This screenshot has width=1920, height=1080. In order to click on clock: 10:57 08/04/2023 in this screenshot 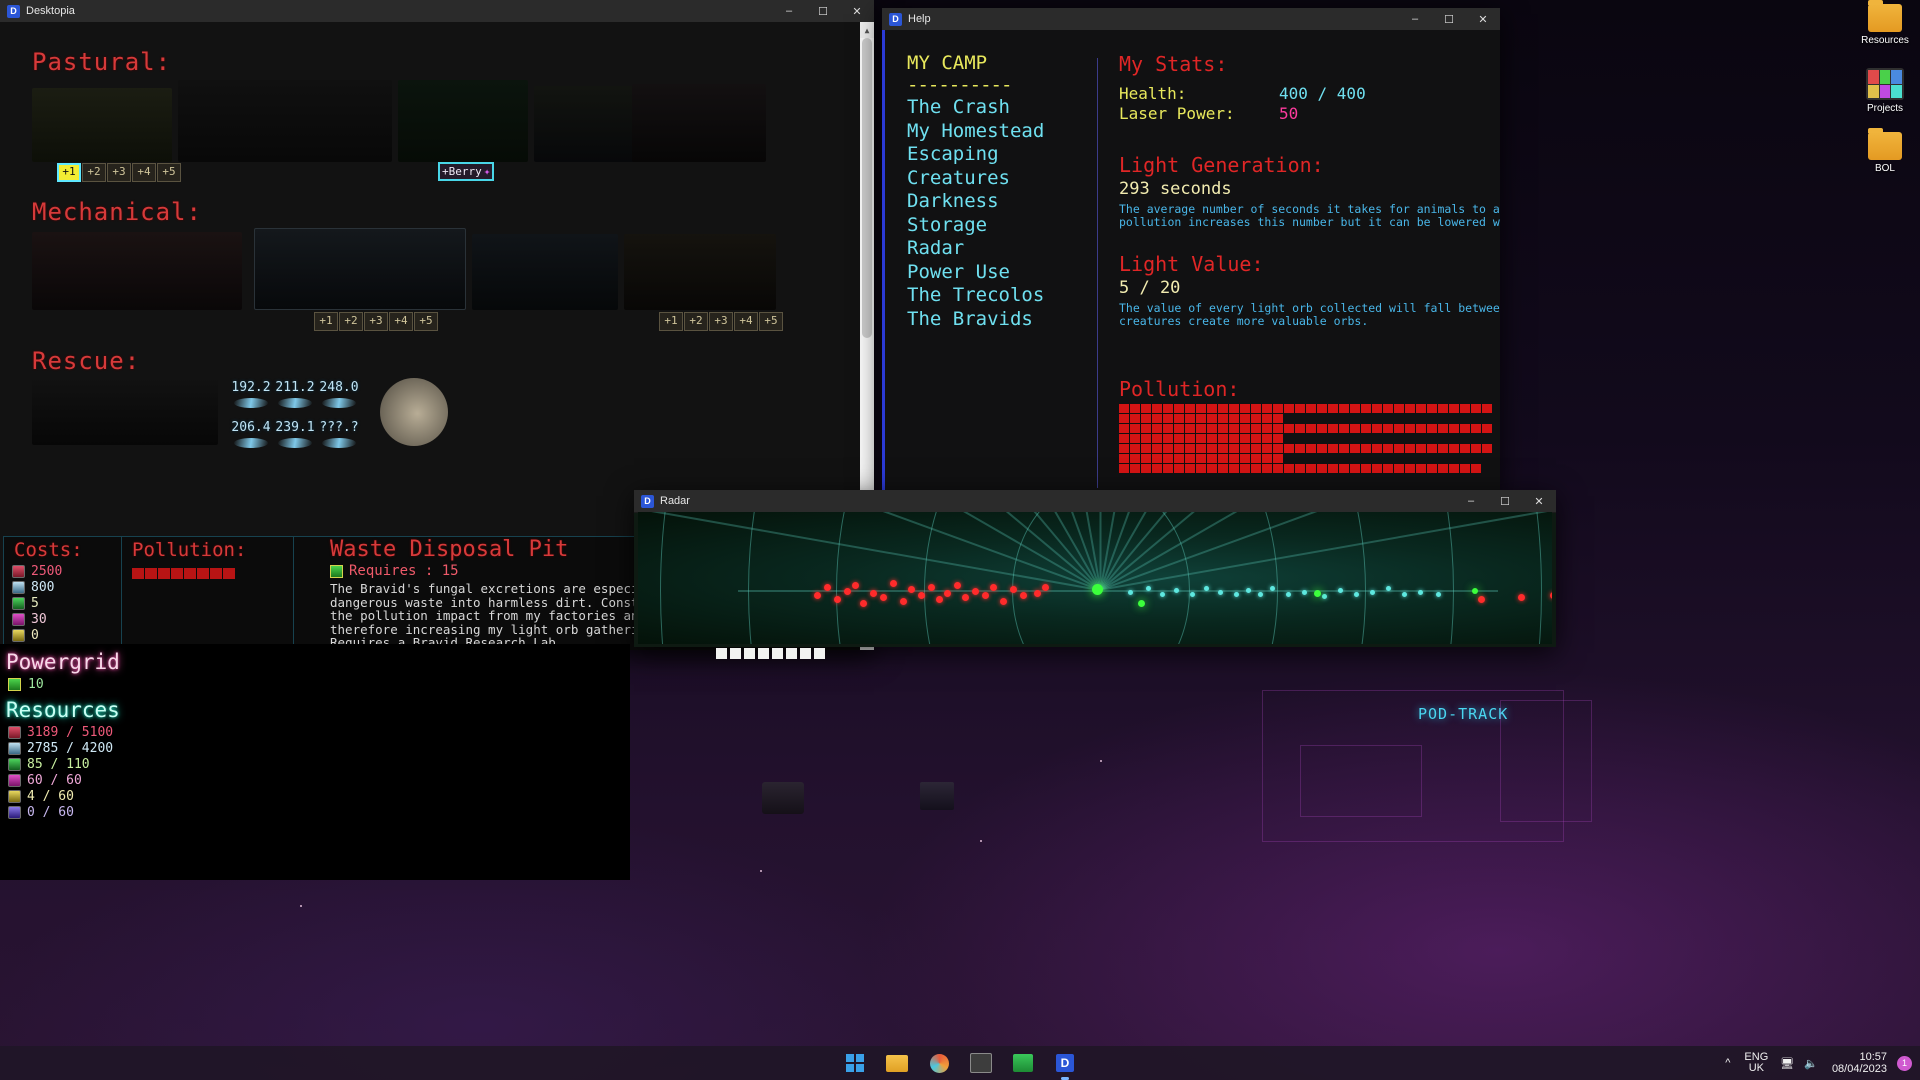, I will do `click(1859, 1063)`.